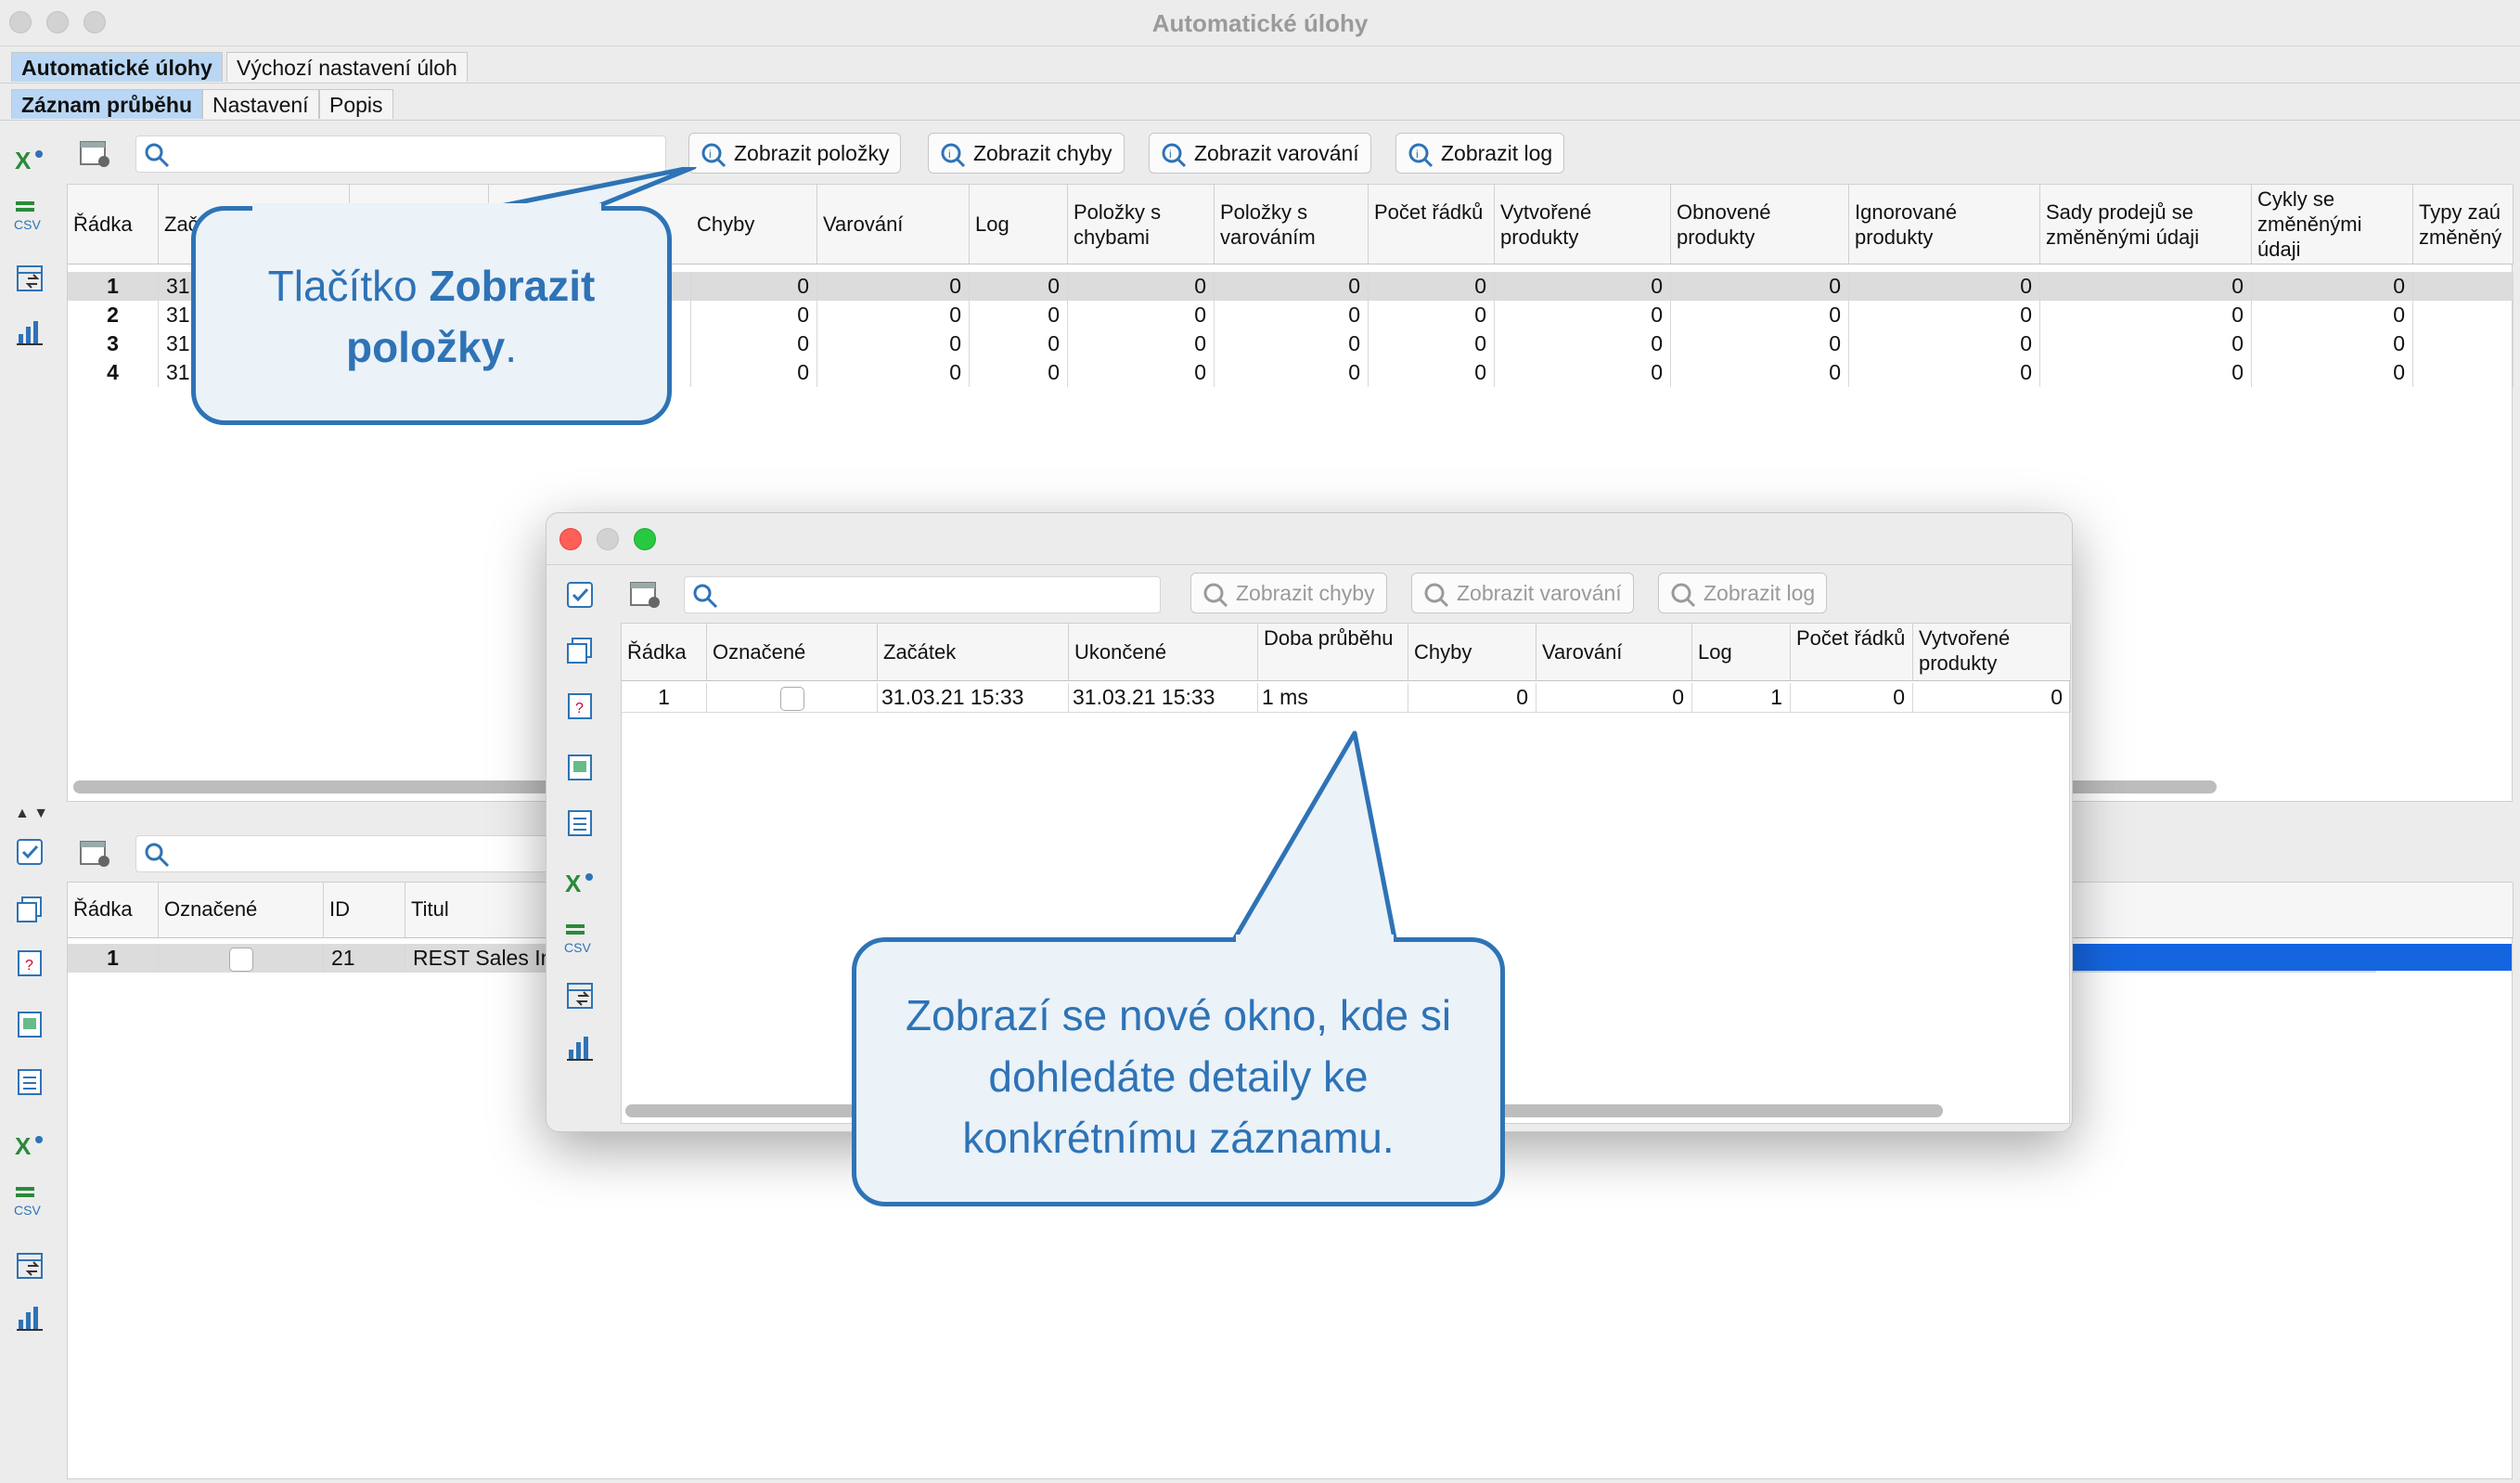 Image resolution: width=2520 pixels, height=1483 pixels. What do you see at coordinates (364, 911) in the screenshot?
I see `column-header: ID` at bounding box center [364, 911].